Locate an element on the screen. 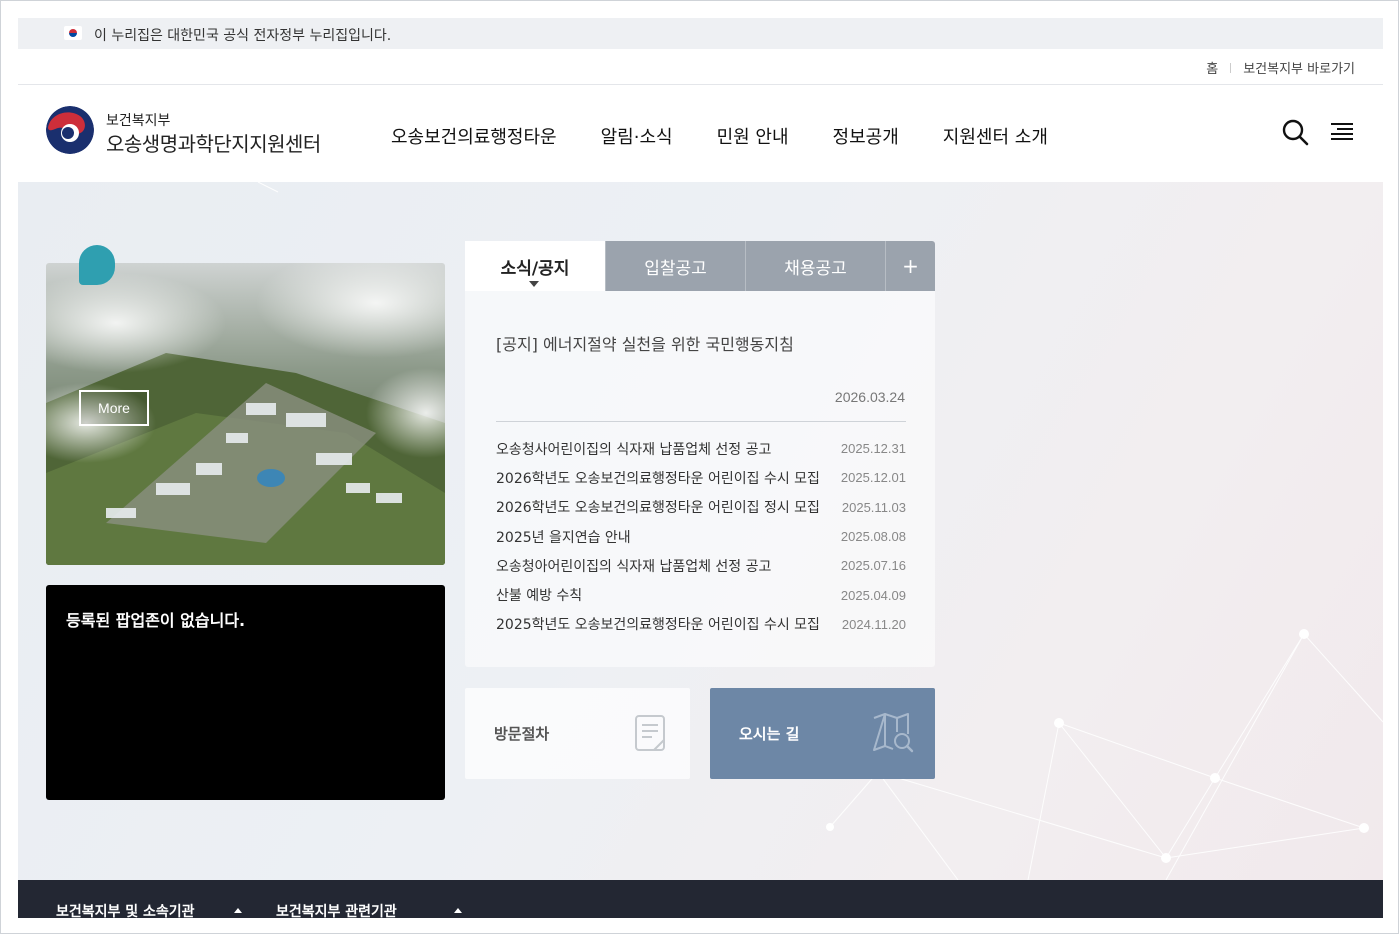 The image size is (1399, 934). gnb-item-news: 알림·소식 is located at coordinates (637, 136).